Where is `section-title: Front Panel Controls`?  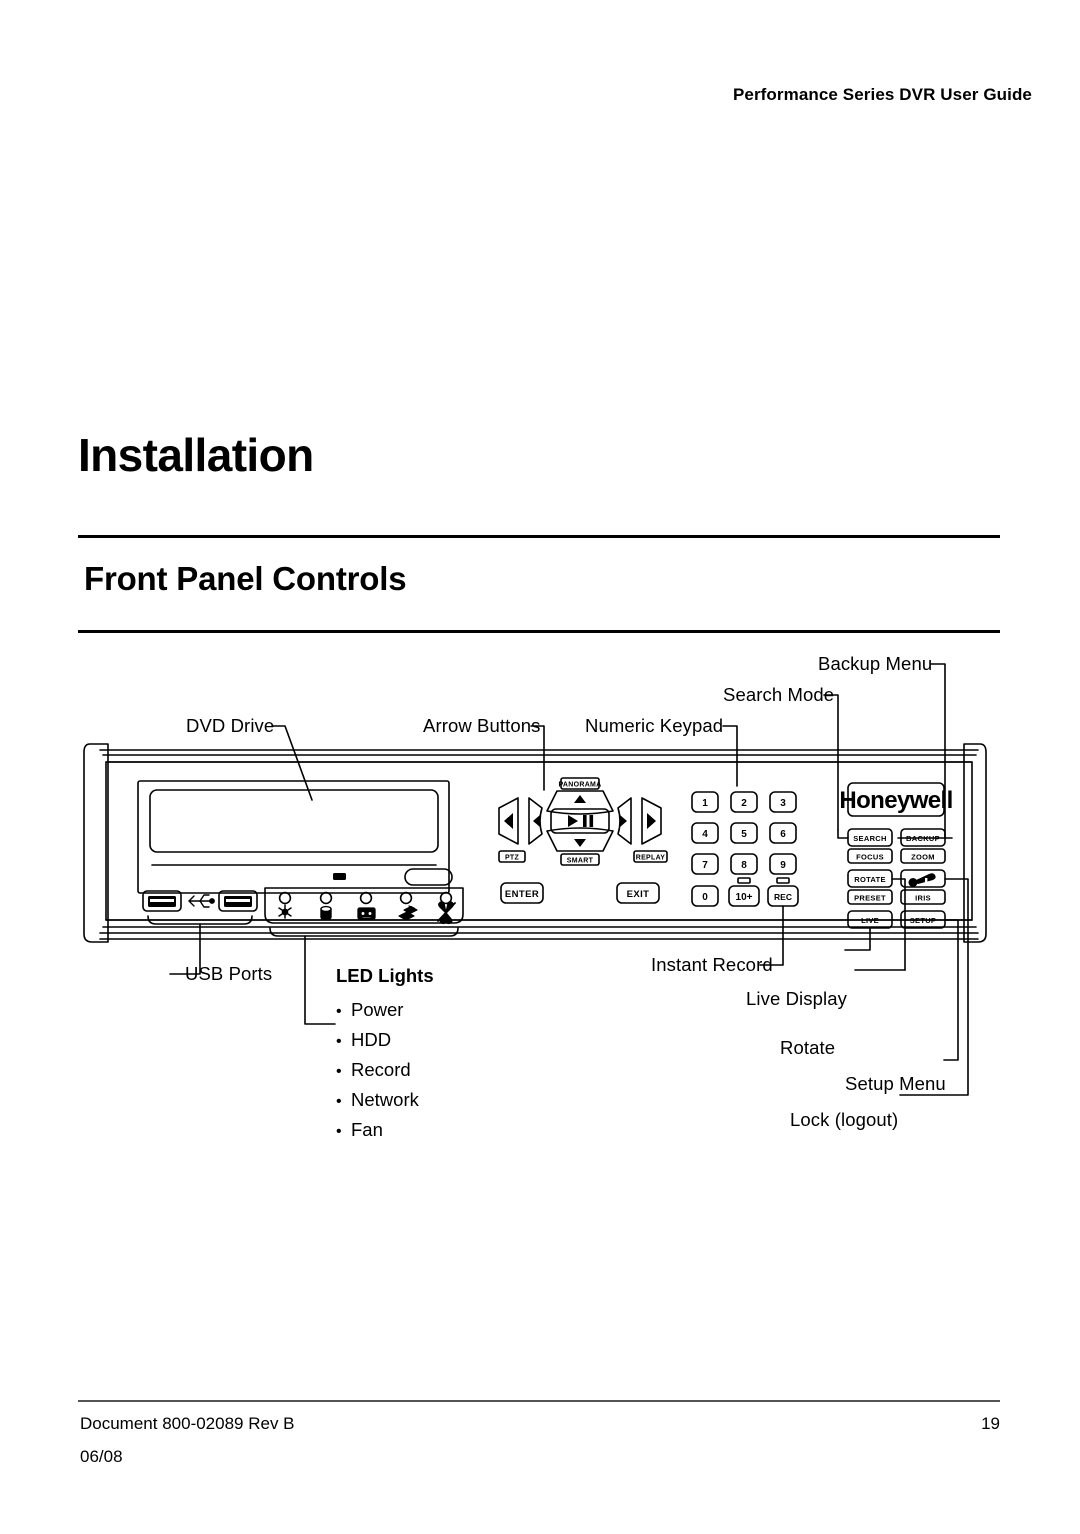 section-title: Front Panel Controls is located at coordinates (245, 578).